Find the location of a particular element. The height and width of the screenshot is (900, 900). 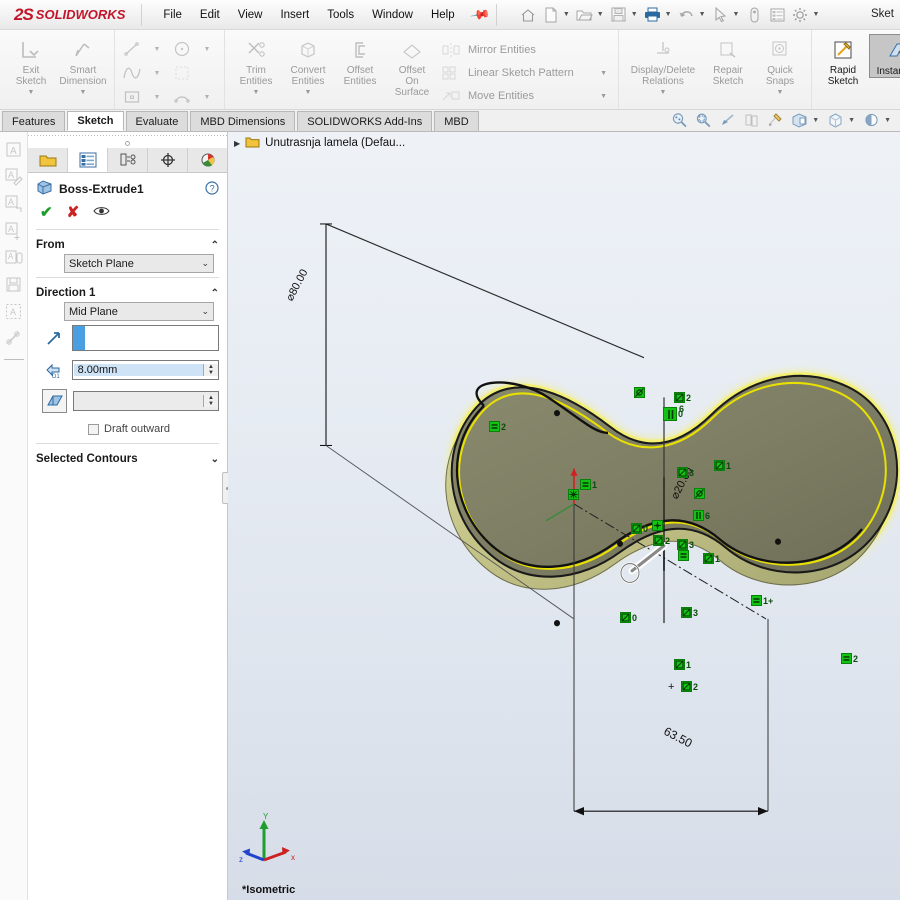

relation-fix-3-lower: 3 is located at coordinates (689, 612).